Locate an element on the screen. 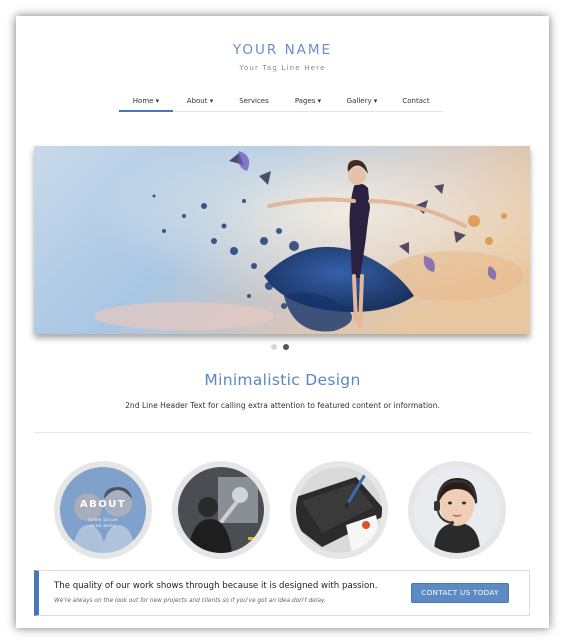 The image size is (565, 644). nav-item-home: Home ▾ is located at coordinates (146, 104).